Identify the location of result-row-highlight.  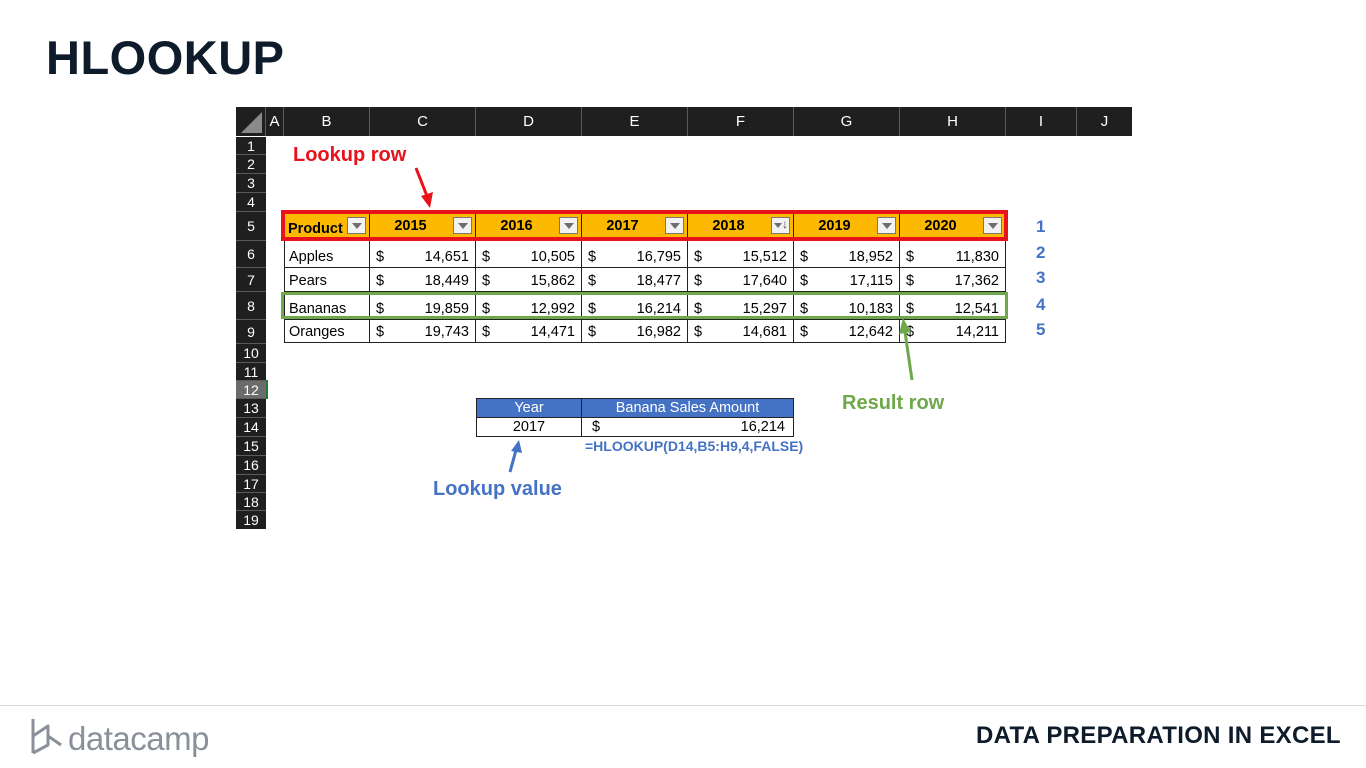
(644, 305).